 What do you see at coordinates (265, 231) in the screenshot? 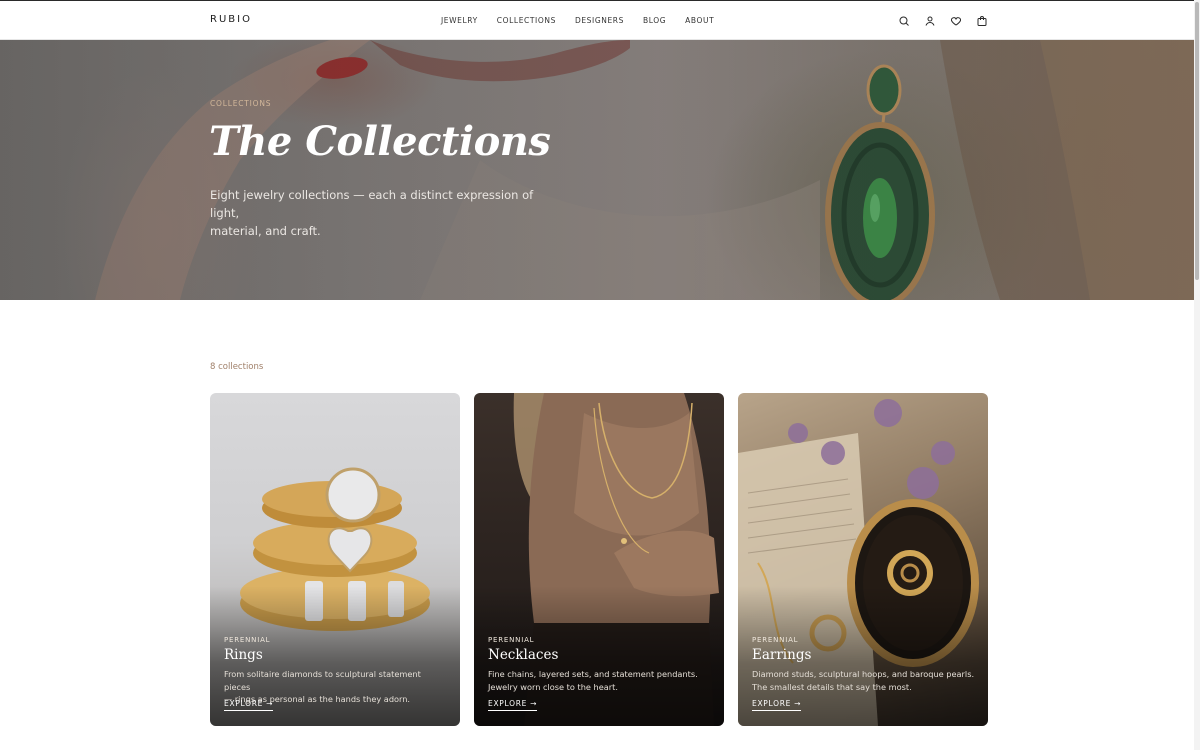
I see `hero-subtitle-line-2: material, and craft.` at bounding box center [265, 231].